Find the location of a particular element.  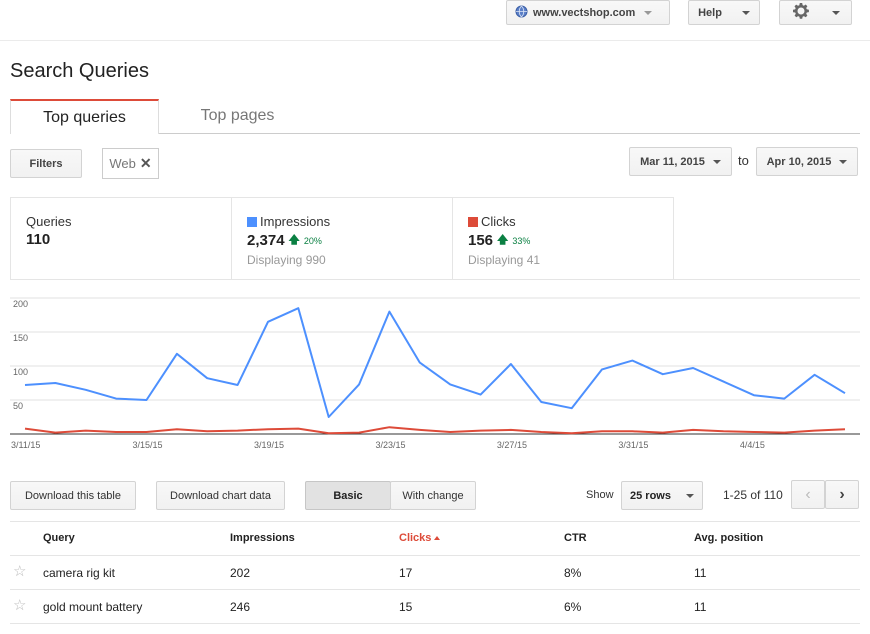

queries-label: Queries is located at coordinates (49, 221).